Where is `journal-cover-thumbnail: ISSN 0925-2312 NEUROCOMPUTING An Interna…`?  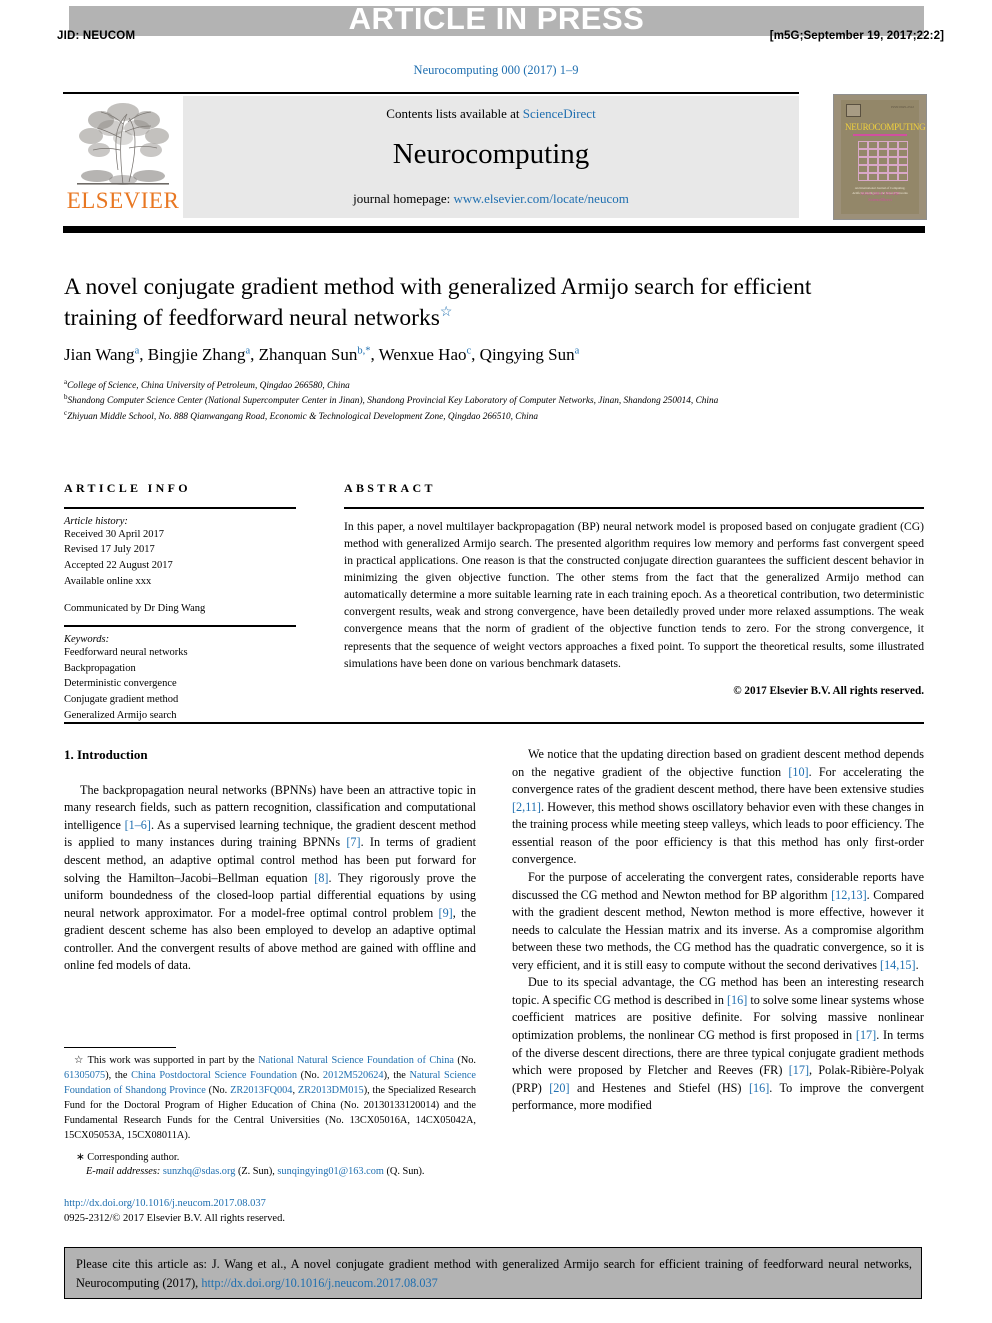
journal-cover-thumbnail: ISSN 0925-2312 NEUROCOMPUTING An Interna… is located at coordinates (880, 157).